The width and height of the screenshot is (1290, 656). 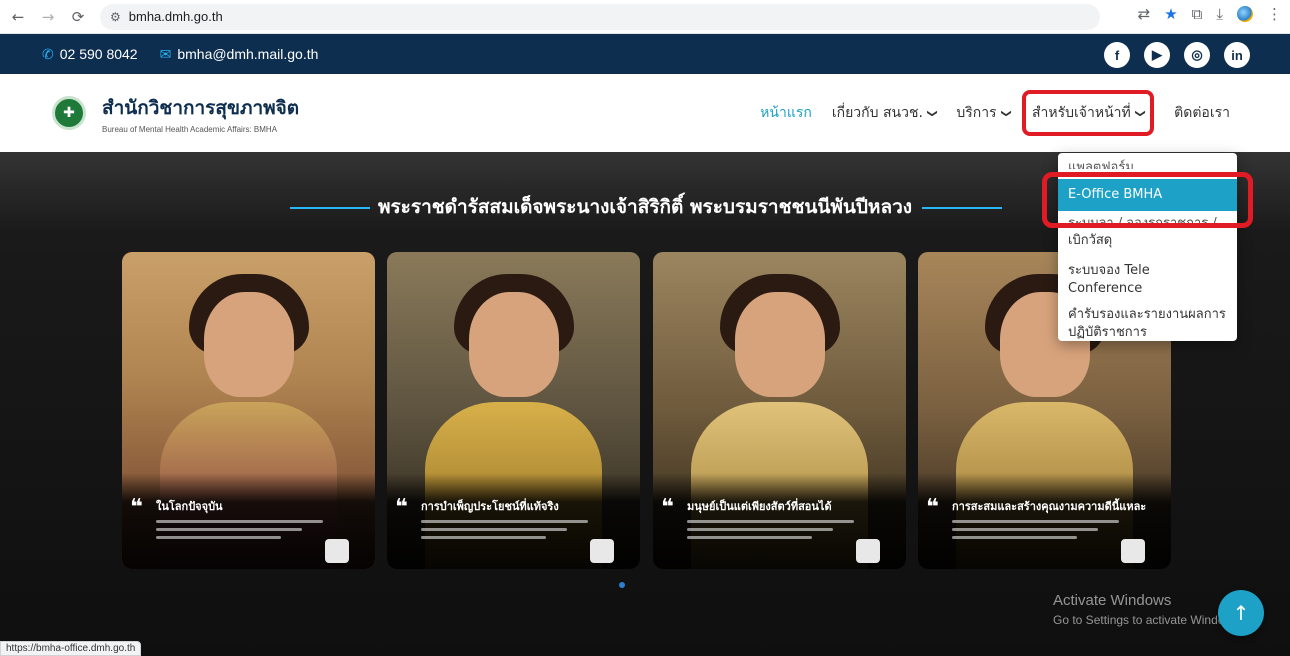 What do you see at coordinates (1147, 195) in the screenshot?
I see `dropdown-item-eoffice: E-Office BMHA` at bounding box center [1147, 195].